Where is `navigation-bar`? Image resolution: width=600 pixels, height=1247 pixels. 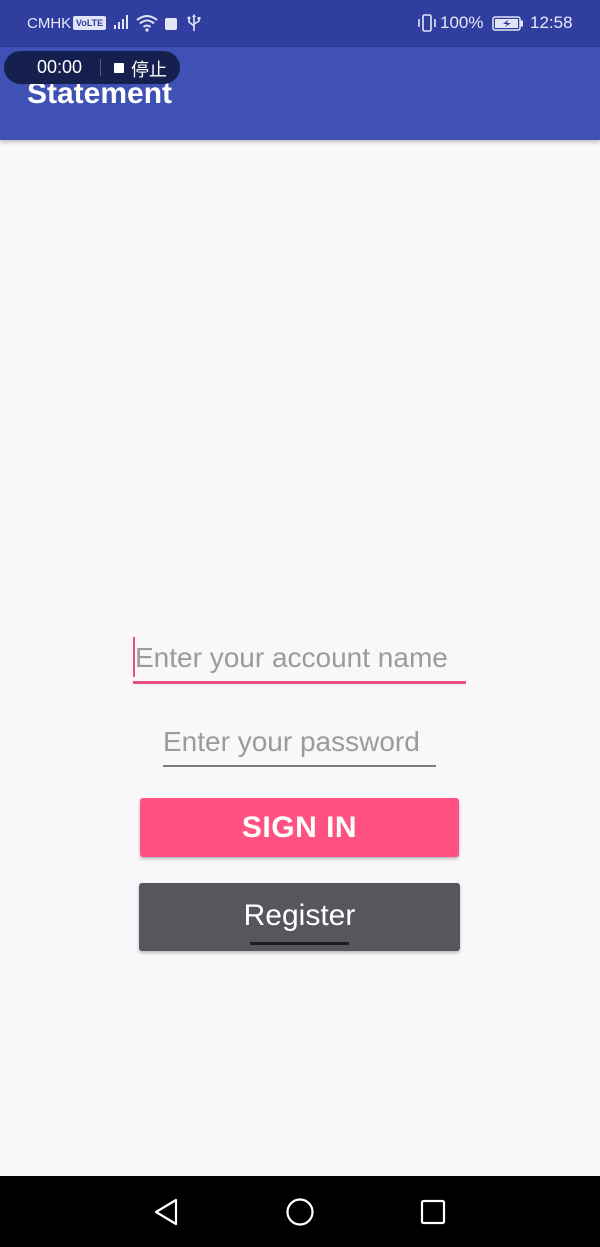
navigation-bar is located at coordinates (300, 1211).